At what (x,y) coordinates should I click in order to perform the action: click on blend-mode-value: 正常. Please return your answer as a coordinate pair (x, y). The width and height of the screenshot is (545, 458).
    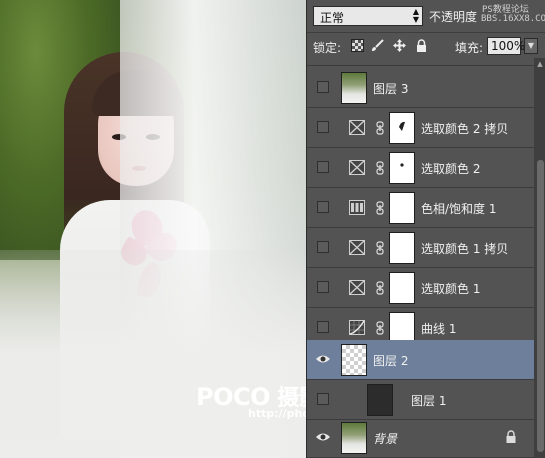
    Looking at the image, I should click on (332, 18).